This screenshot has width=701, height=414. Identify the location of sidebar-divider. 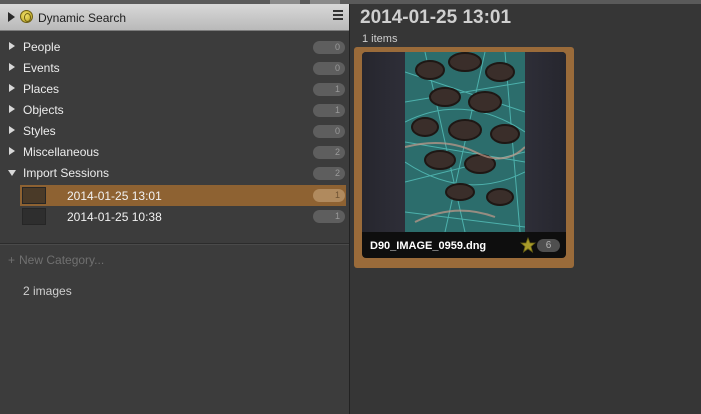
(174, 243).